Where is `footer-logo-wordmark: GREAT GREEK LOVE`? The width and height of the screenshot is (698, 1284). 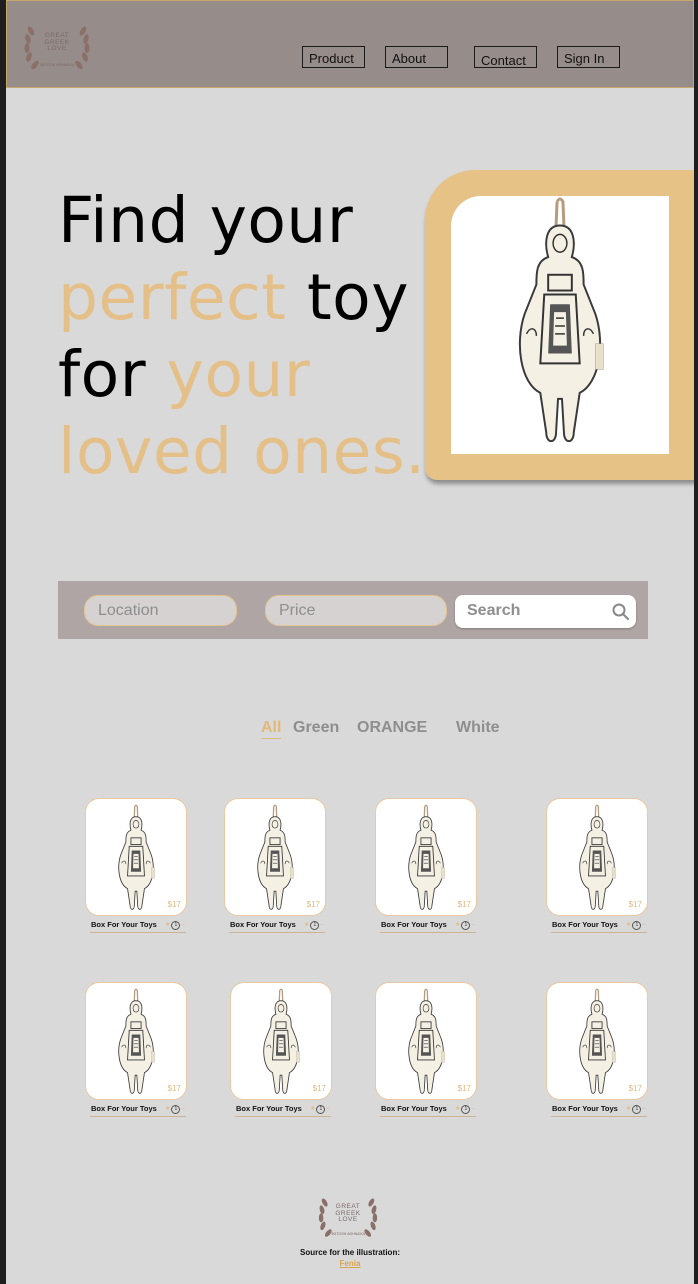
footer-logo-wordmark: GREAT GREEK LOVE is located at coordinates (348, 1213).